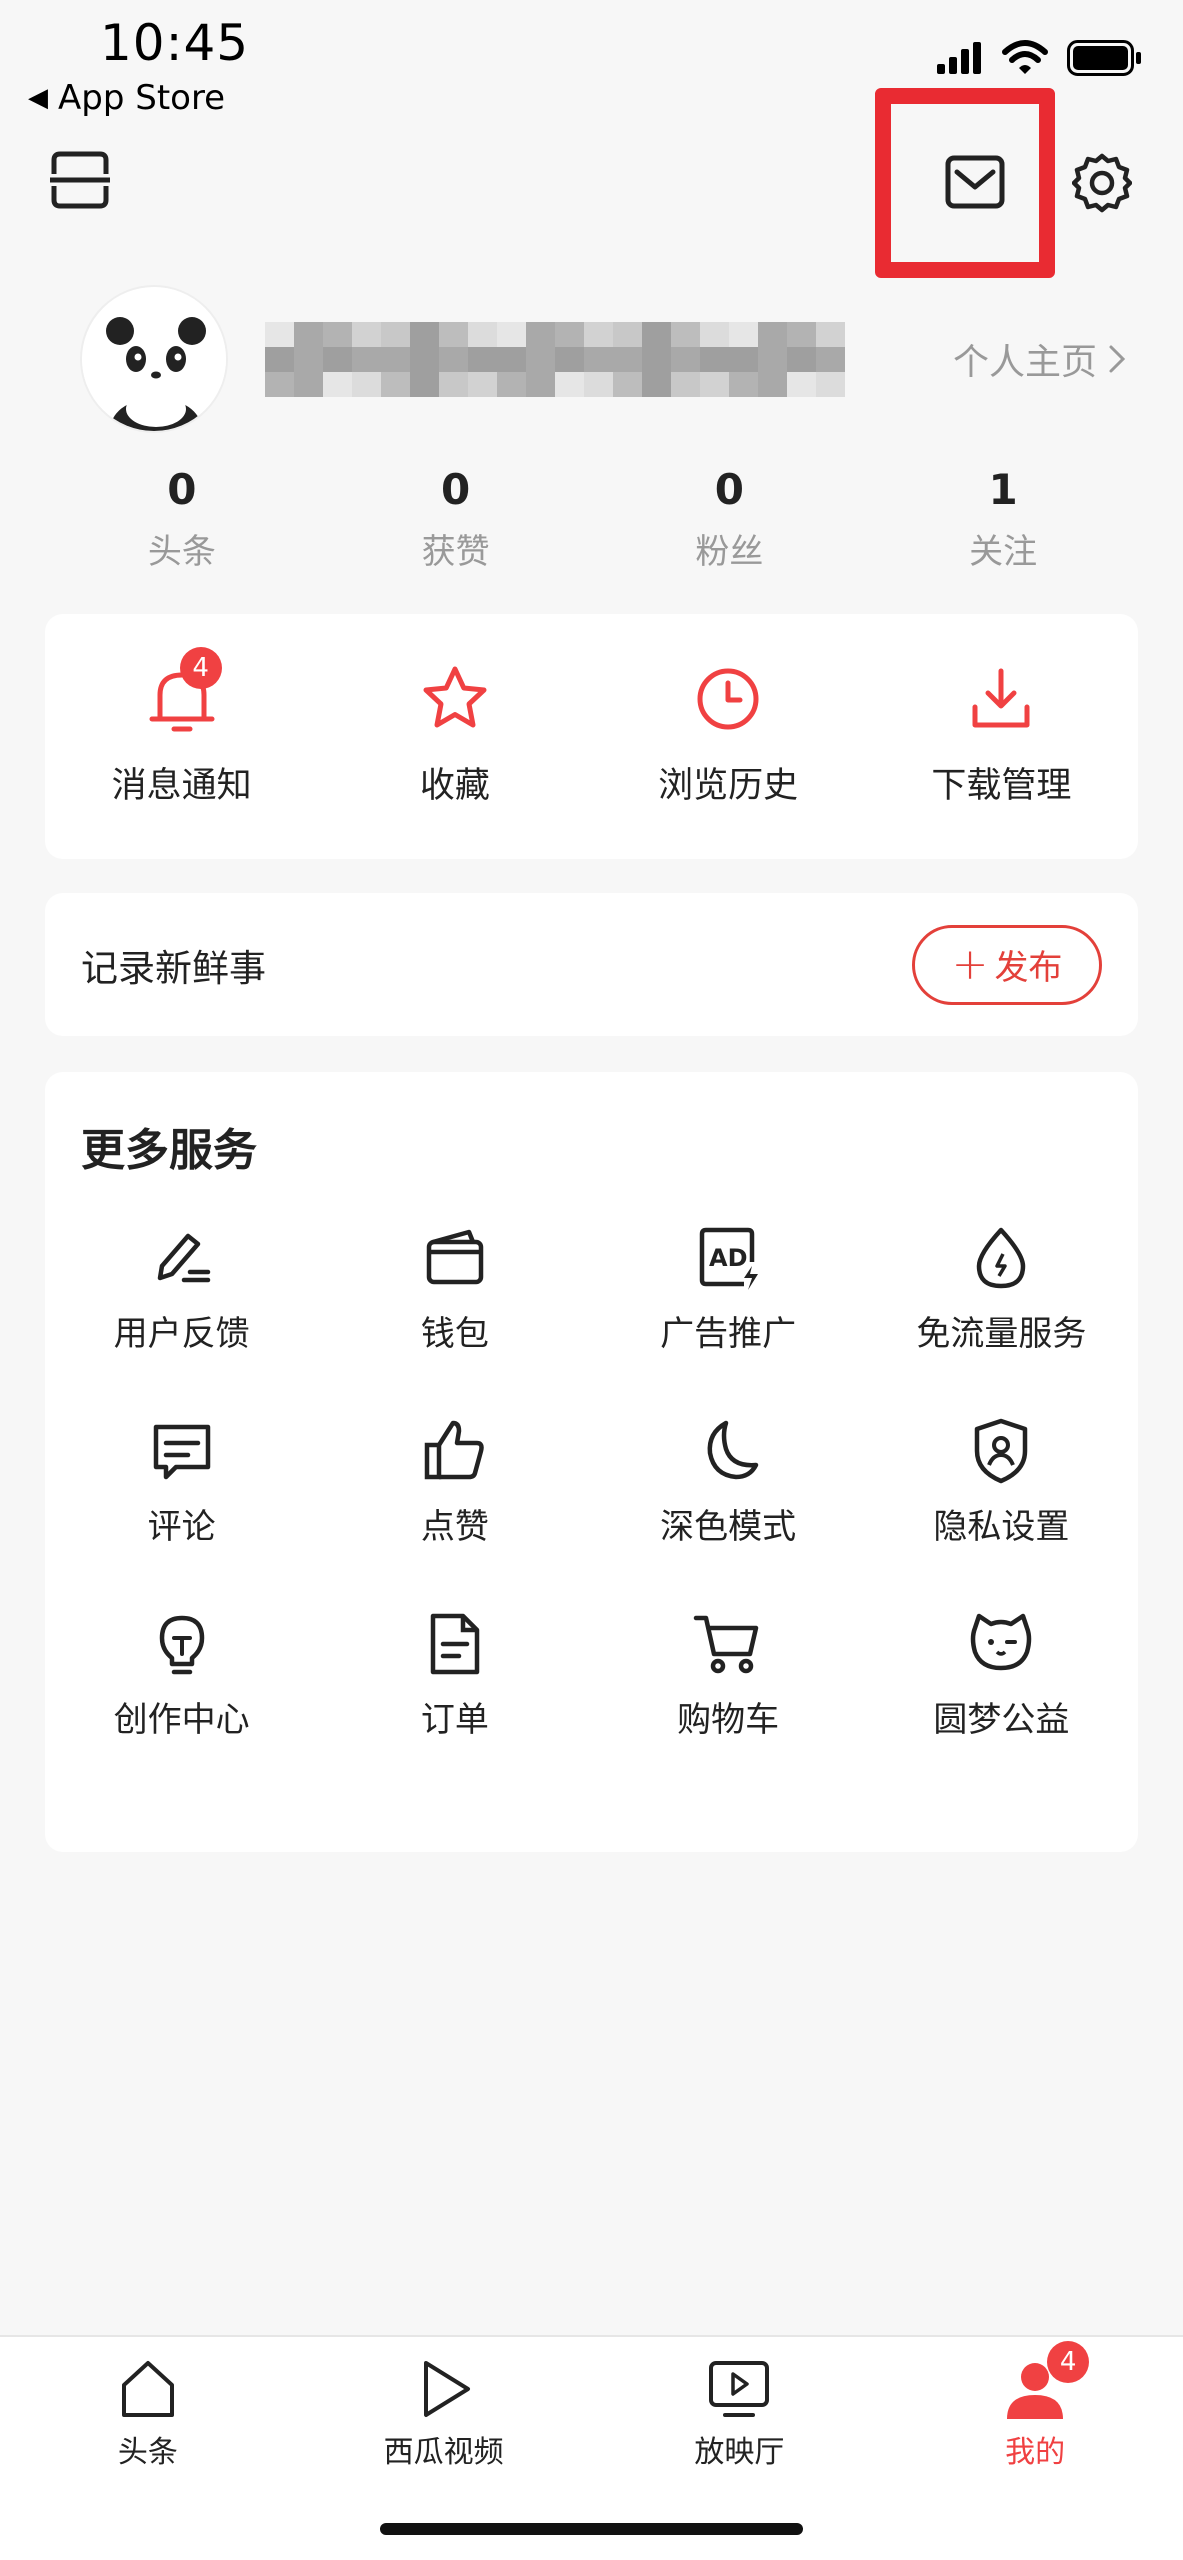  I want to click on tab-mine: 4 我的, so click(1035, 2448).